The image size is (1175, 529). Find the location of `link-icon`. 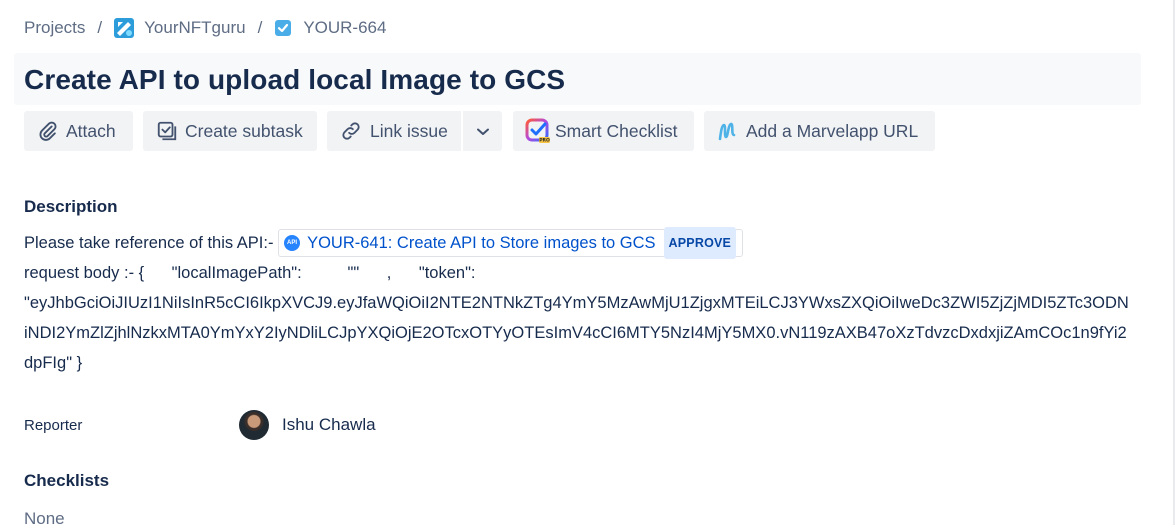

link-icon is located at coordinates (351, 131).